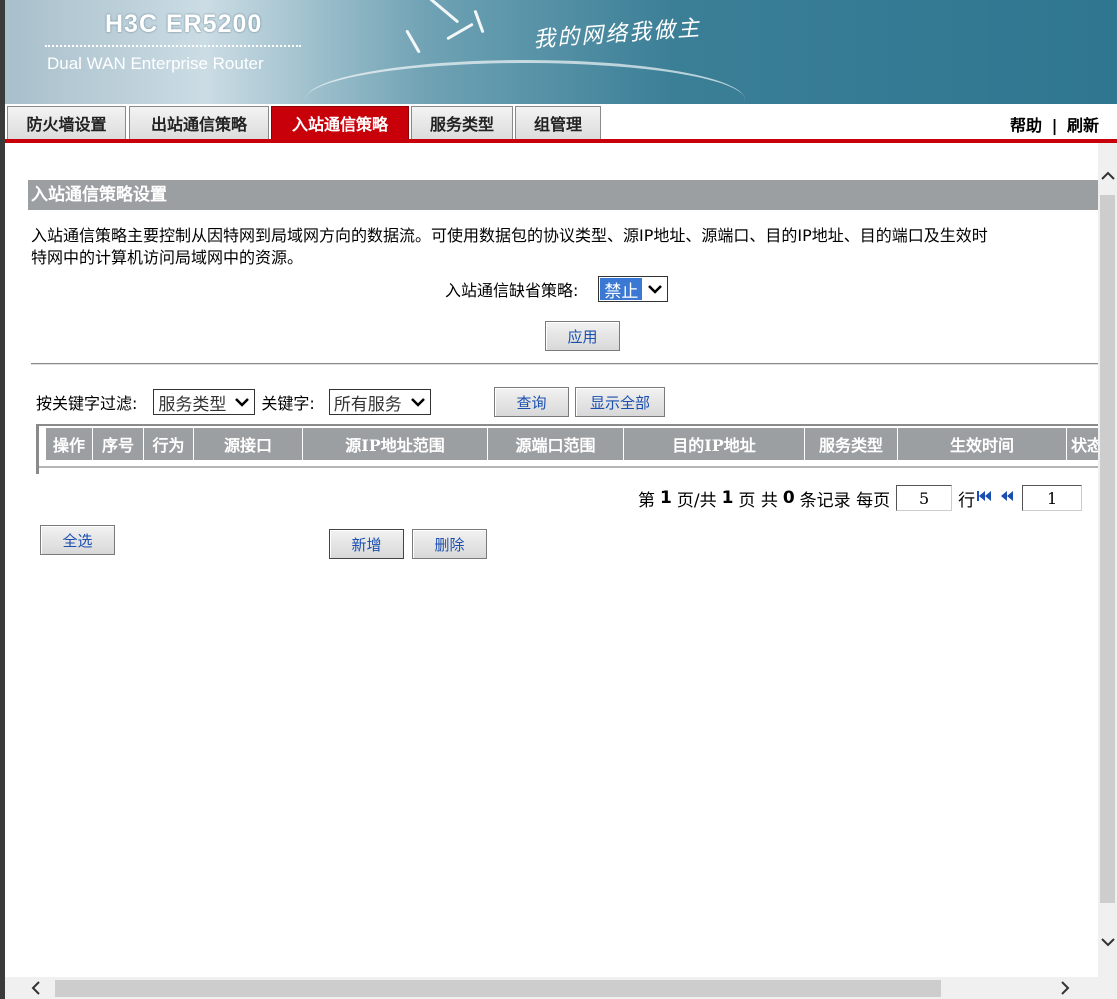 This screenshot has height=999, width=1117. What do you see at coordinates (1083, 125) in the screenshot?
I see `refresh-link: 刷新` at bounding box center [1083, 125].